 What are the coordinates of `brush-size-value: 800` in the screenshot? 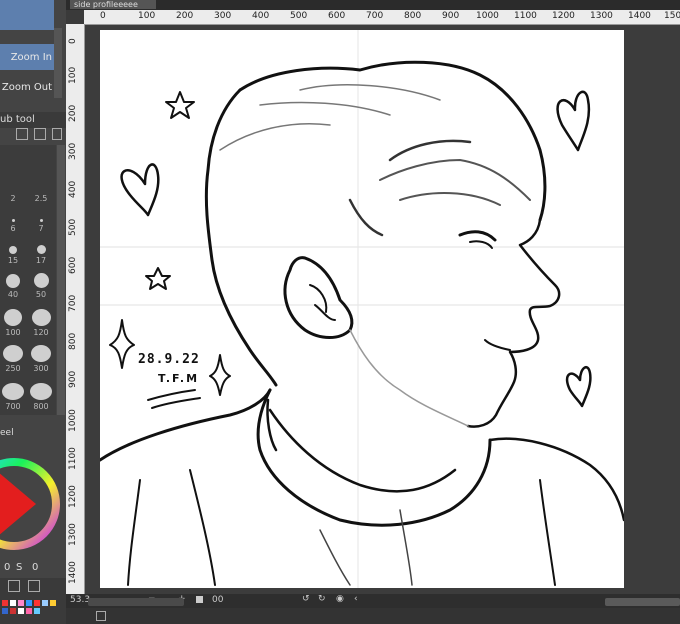 It's located at (41, 406).